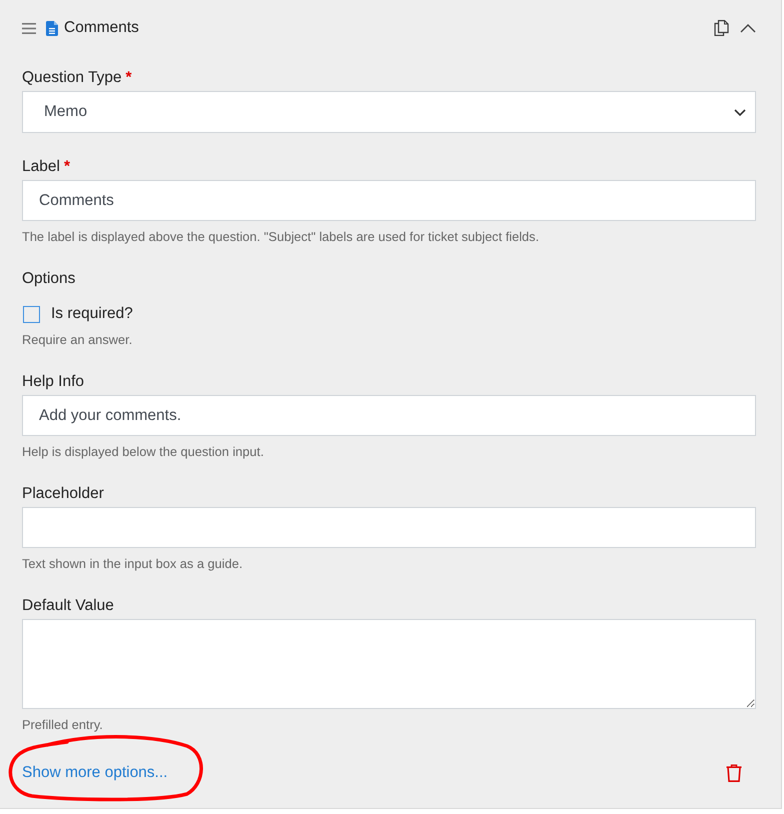 Image resolution: width=784 pixels, height=814 pixels. Describe the element at coordinates (389, 415) in the screenshot. I see `text-input-field: Add your comments.` at that location.